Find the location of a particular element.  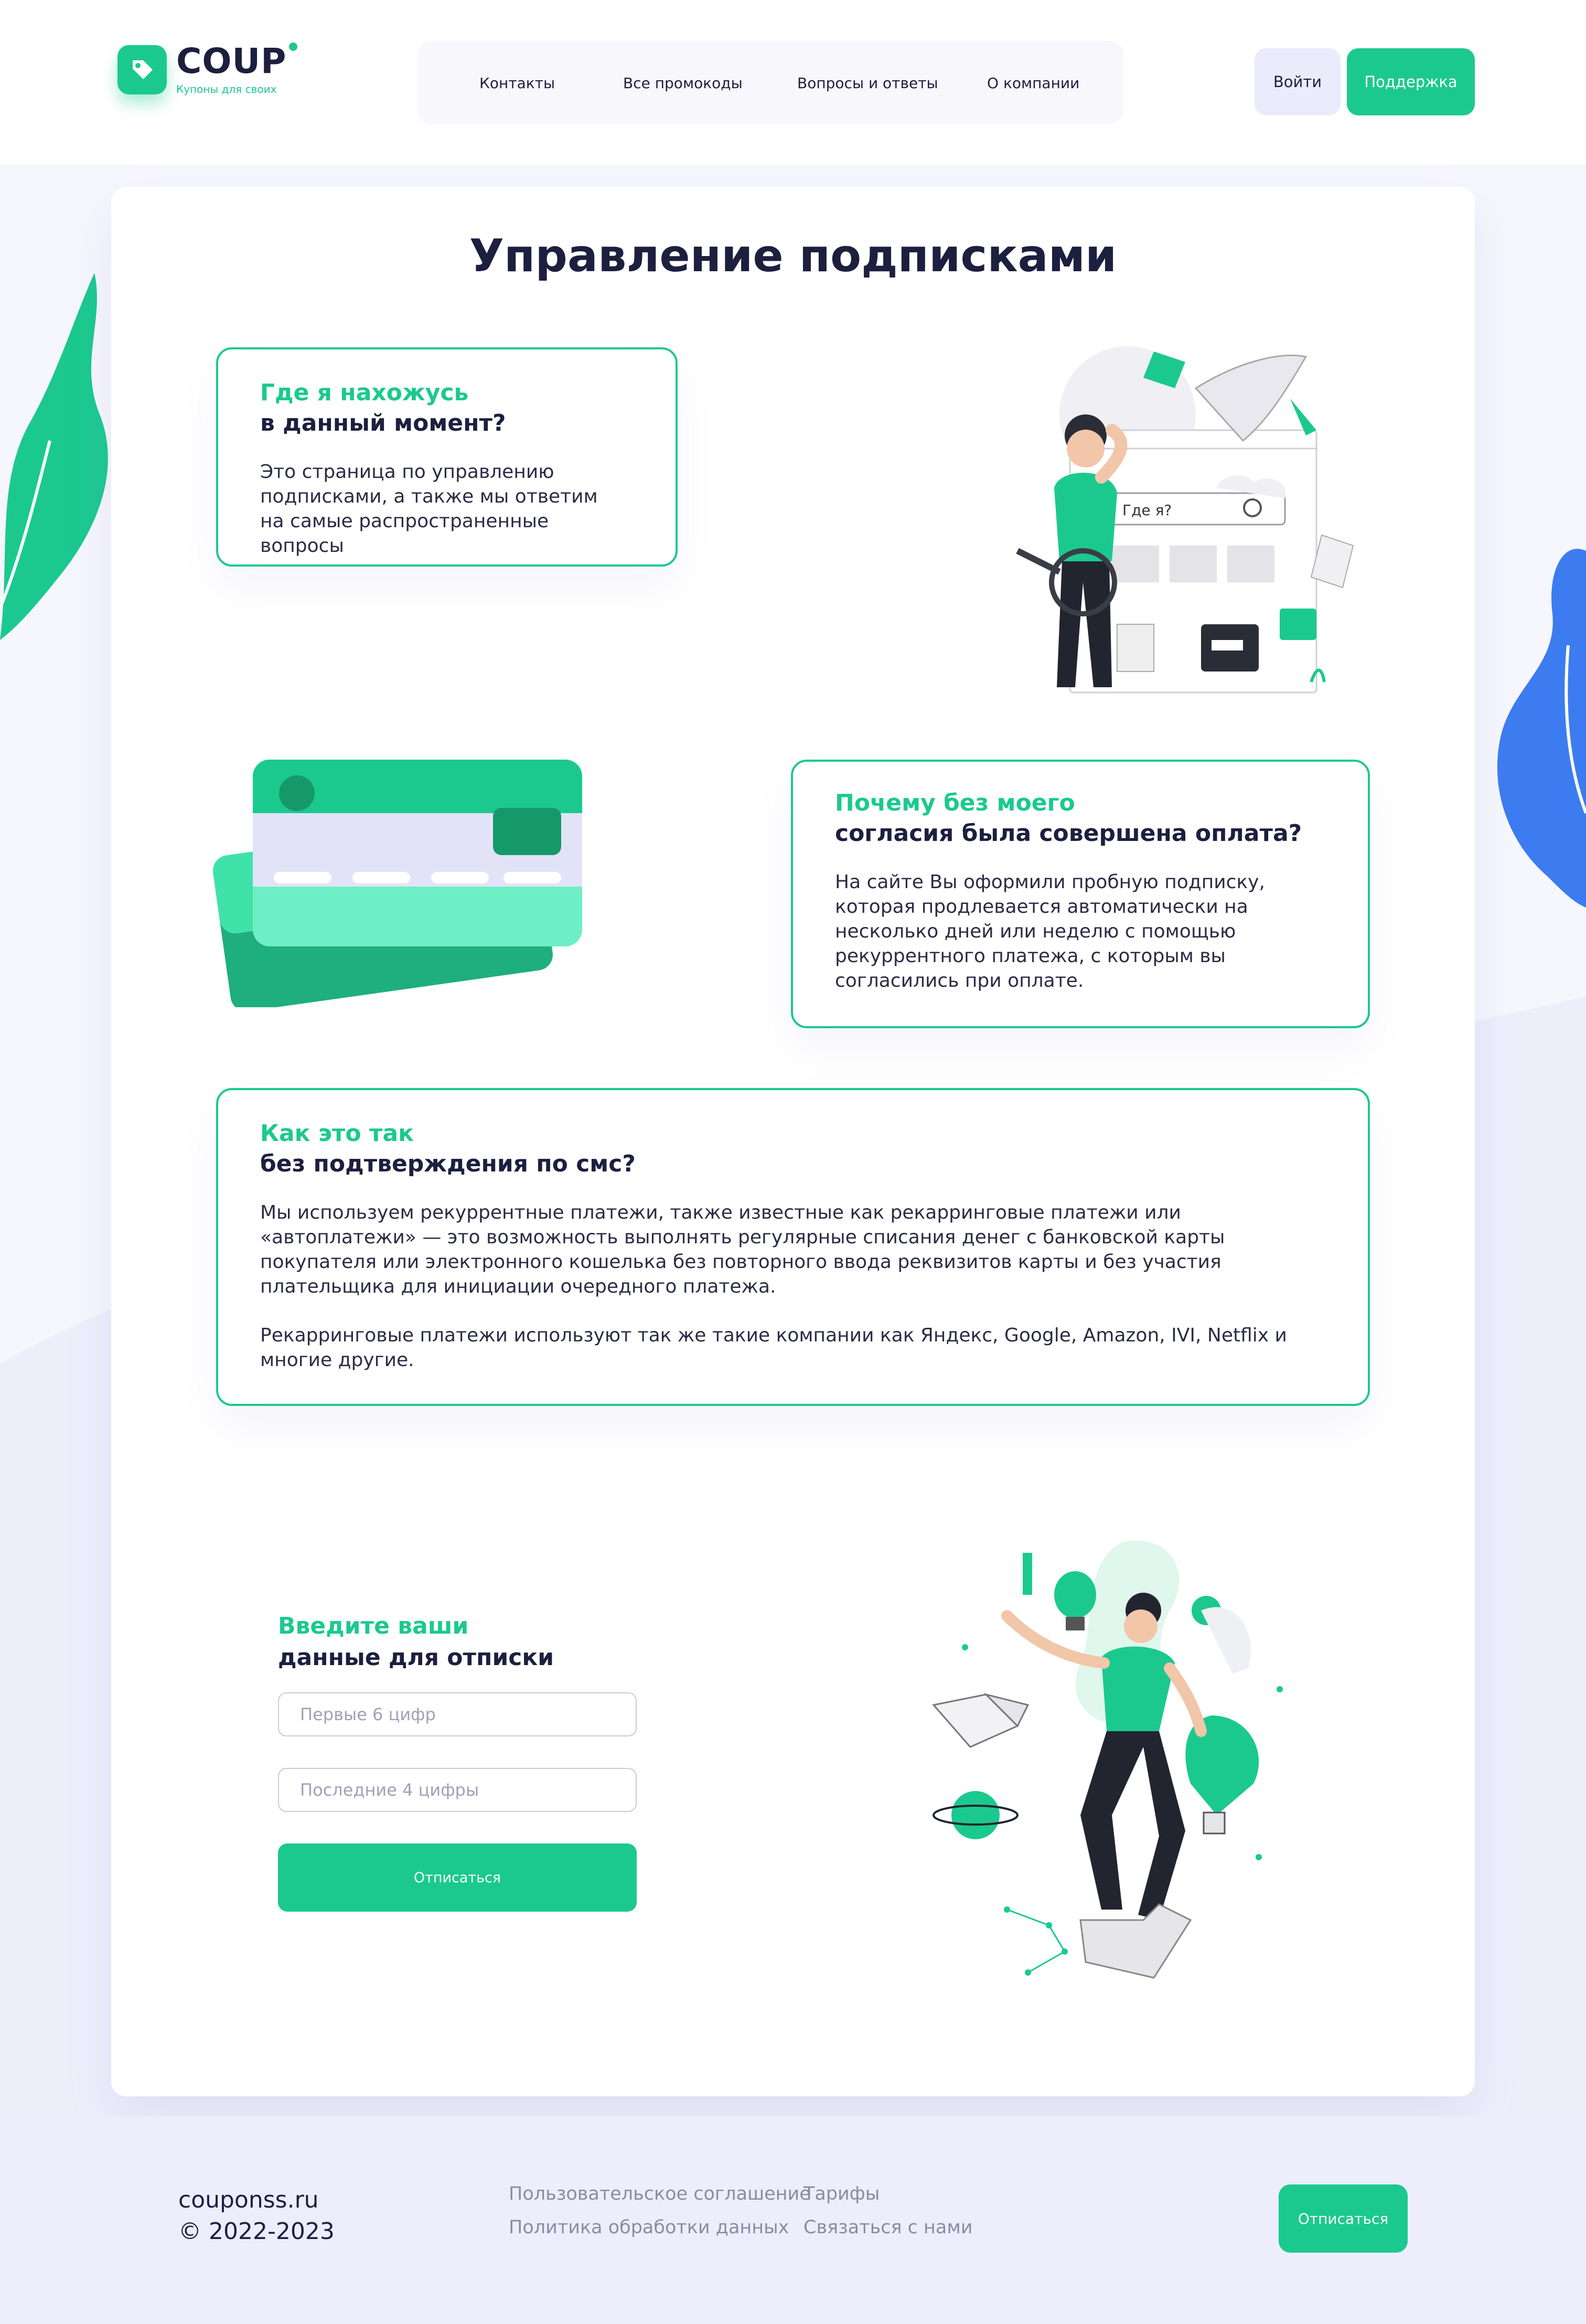

nav-item-faq: Вопросы и ответы is located at coordinates (867, 83).